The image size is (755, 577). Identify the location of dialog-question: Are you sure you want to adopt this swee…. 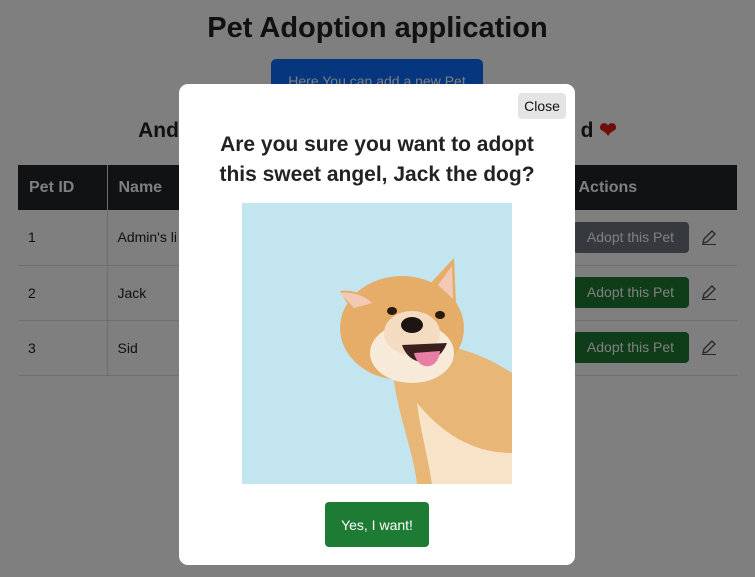
(377, 159).